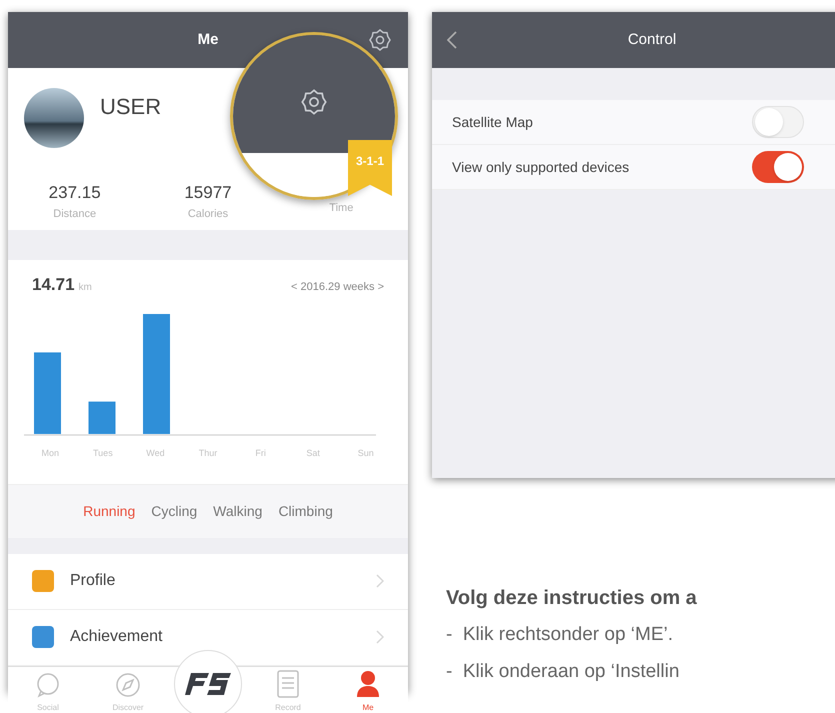  I want to click on screen-title: Control, so click(652, 40).